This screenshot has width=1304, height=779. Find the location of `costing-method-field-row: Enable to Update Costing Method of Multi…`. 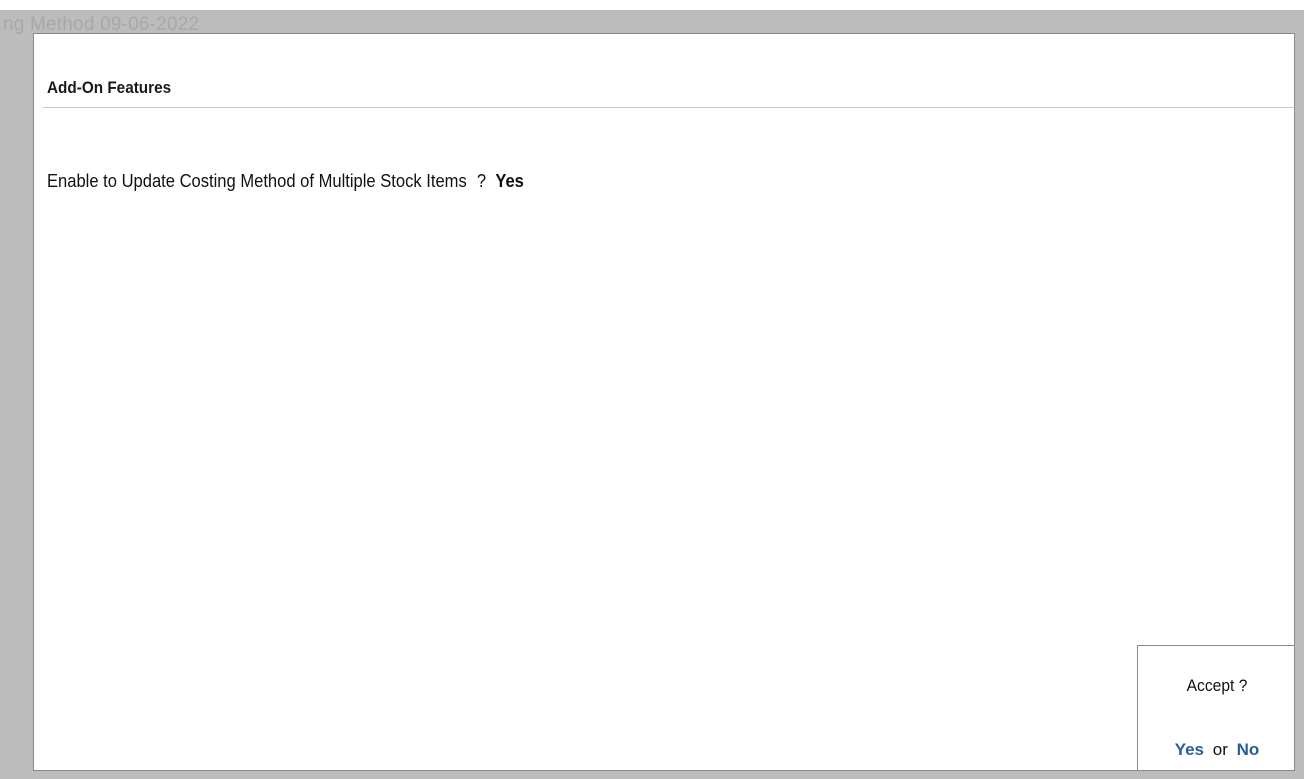

costing-method-field-row: Enable to Update Costing Method of Multi… is located at coordinates (285, 181).